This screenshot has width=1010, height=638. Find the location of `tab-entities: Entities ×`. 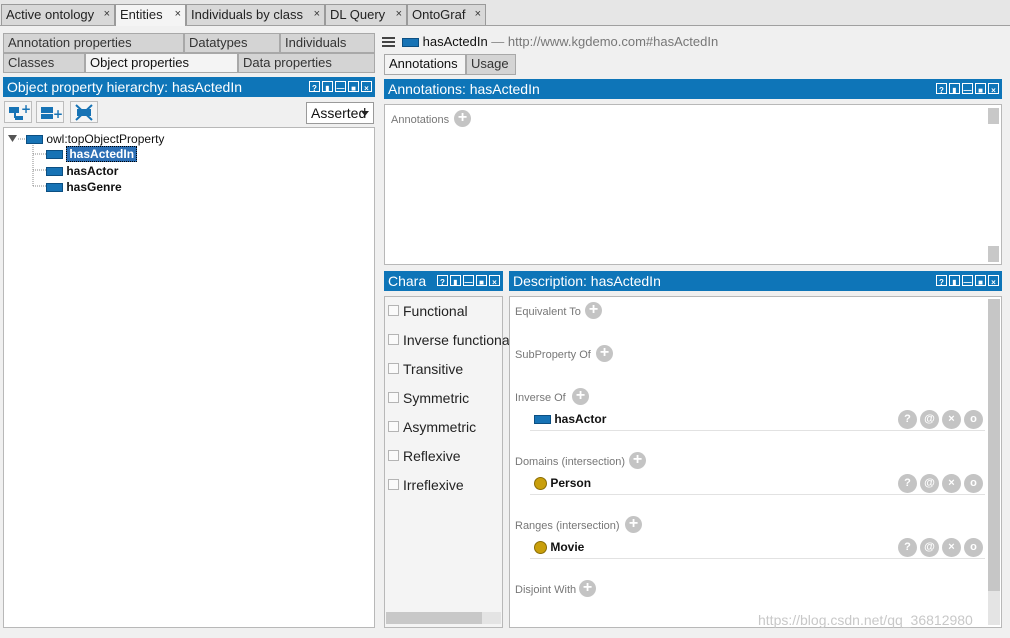

tab-entities: Entities × is located at coordinates (150, 15).